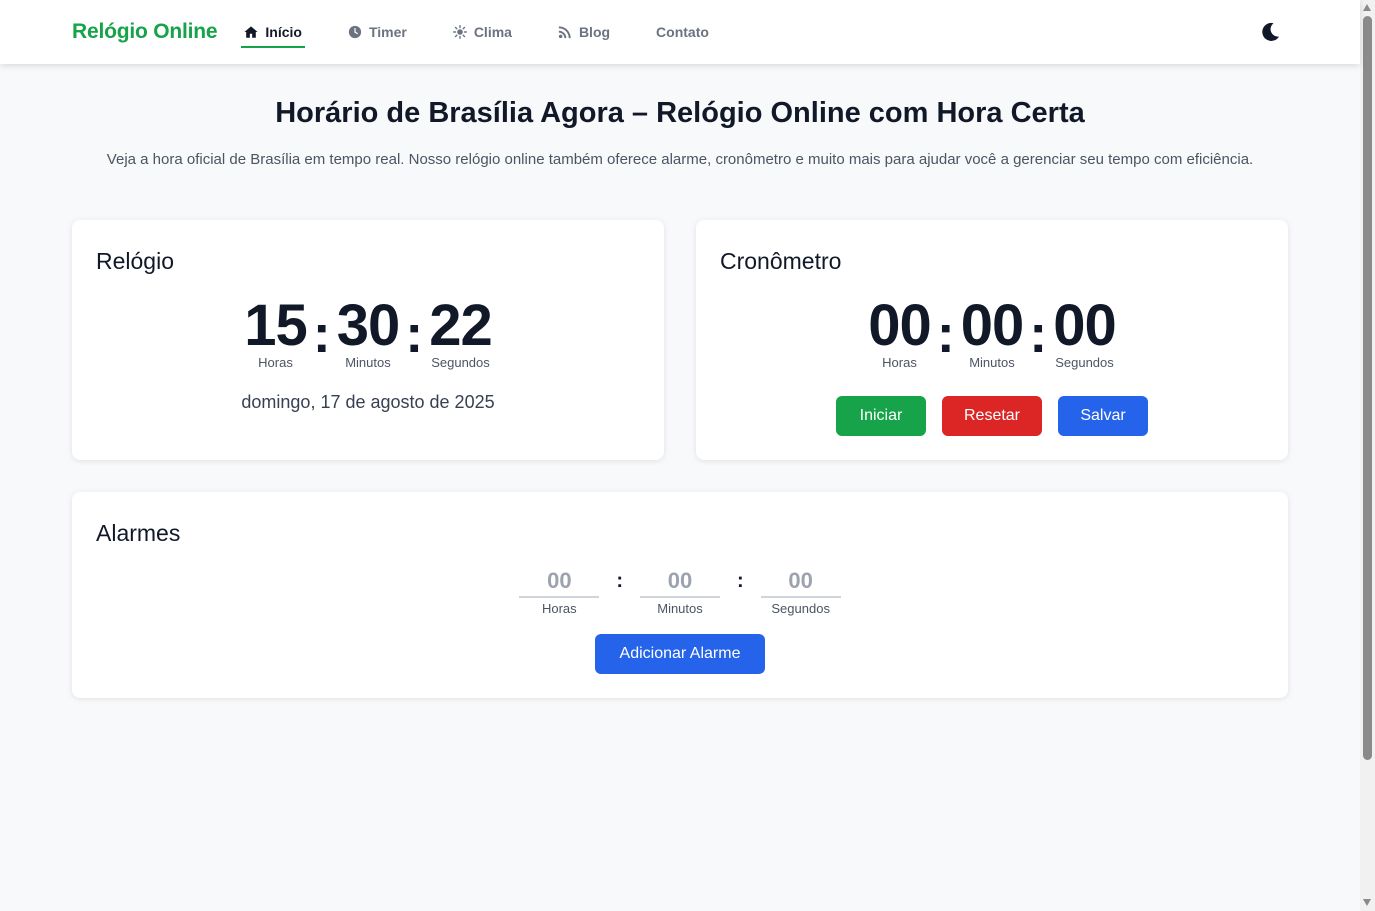 The image size is (1375, 911). Describe the element at coordinates (1367, 7) in the screenshot. I see `scroll-up-arrow-icon` at that location.